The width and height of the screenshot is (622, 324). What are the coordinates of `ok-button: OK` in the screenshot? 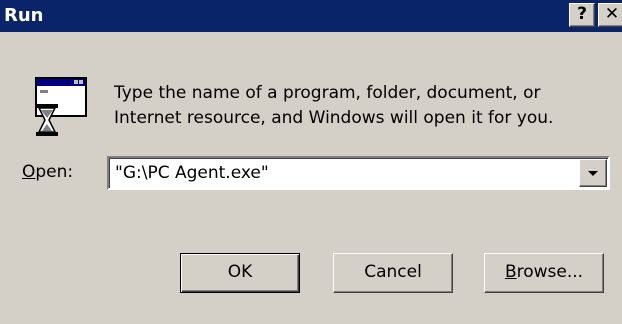 It's located at (240, 273).